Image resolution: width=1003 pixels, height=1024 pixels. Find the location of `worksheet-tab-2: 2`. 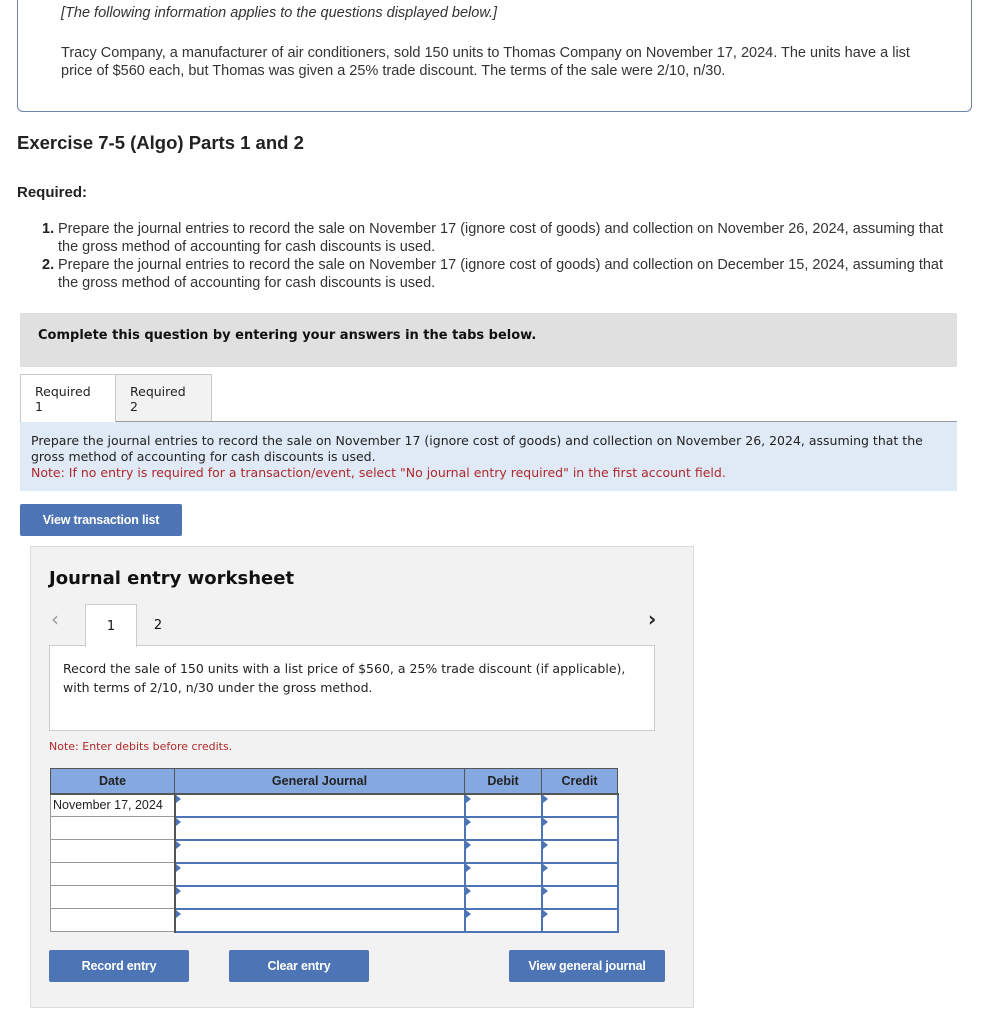

worksheet-tab-2: 2 is located at coordinates (158, 625).